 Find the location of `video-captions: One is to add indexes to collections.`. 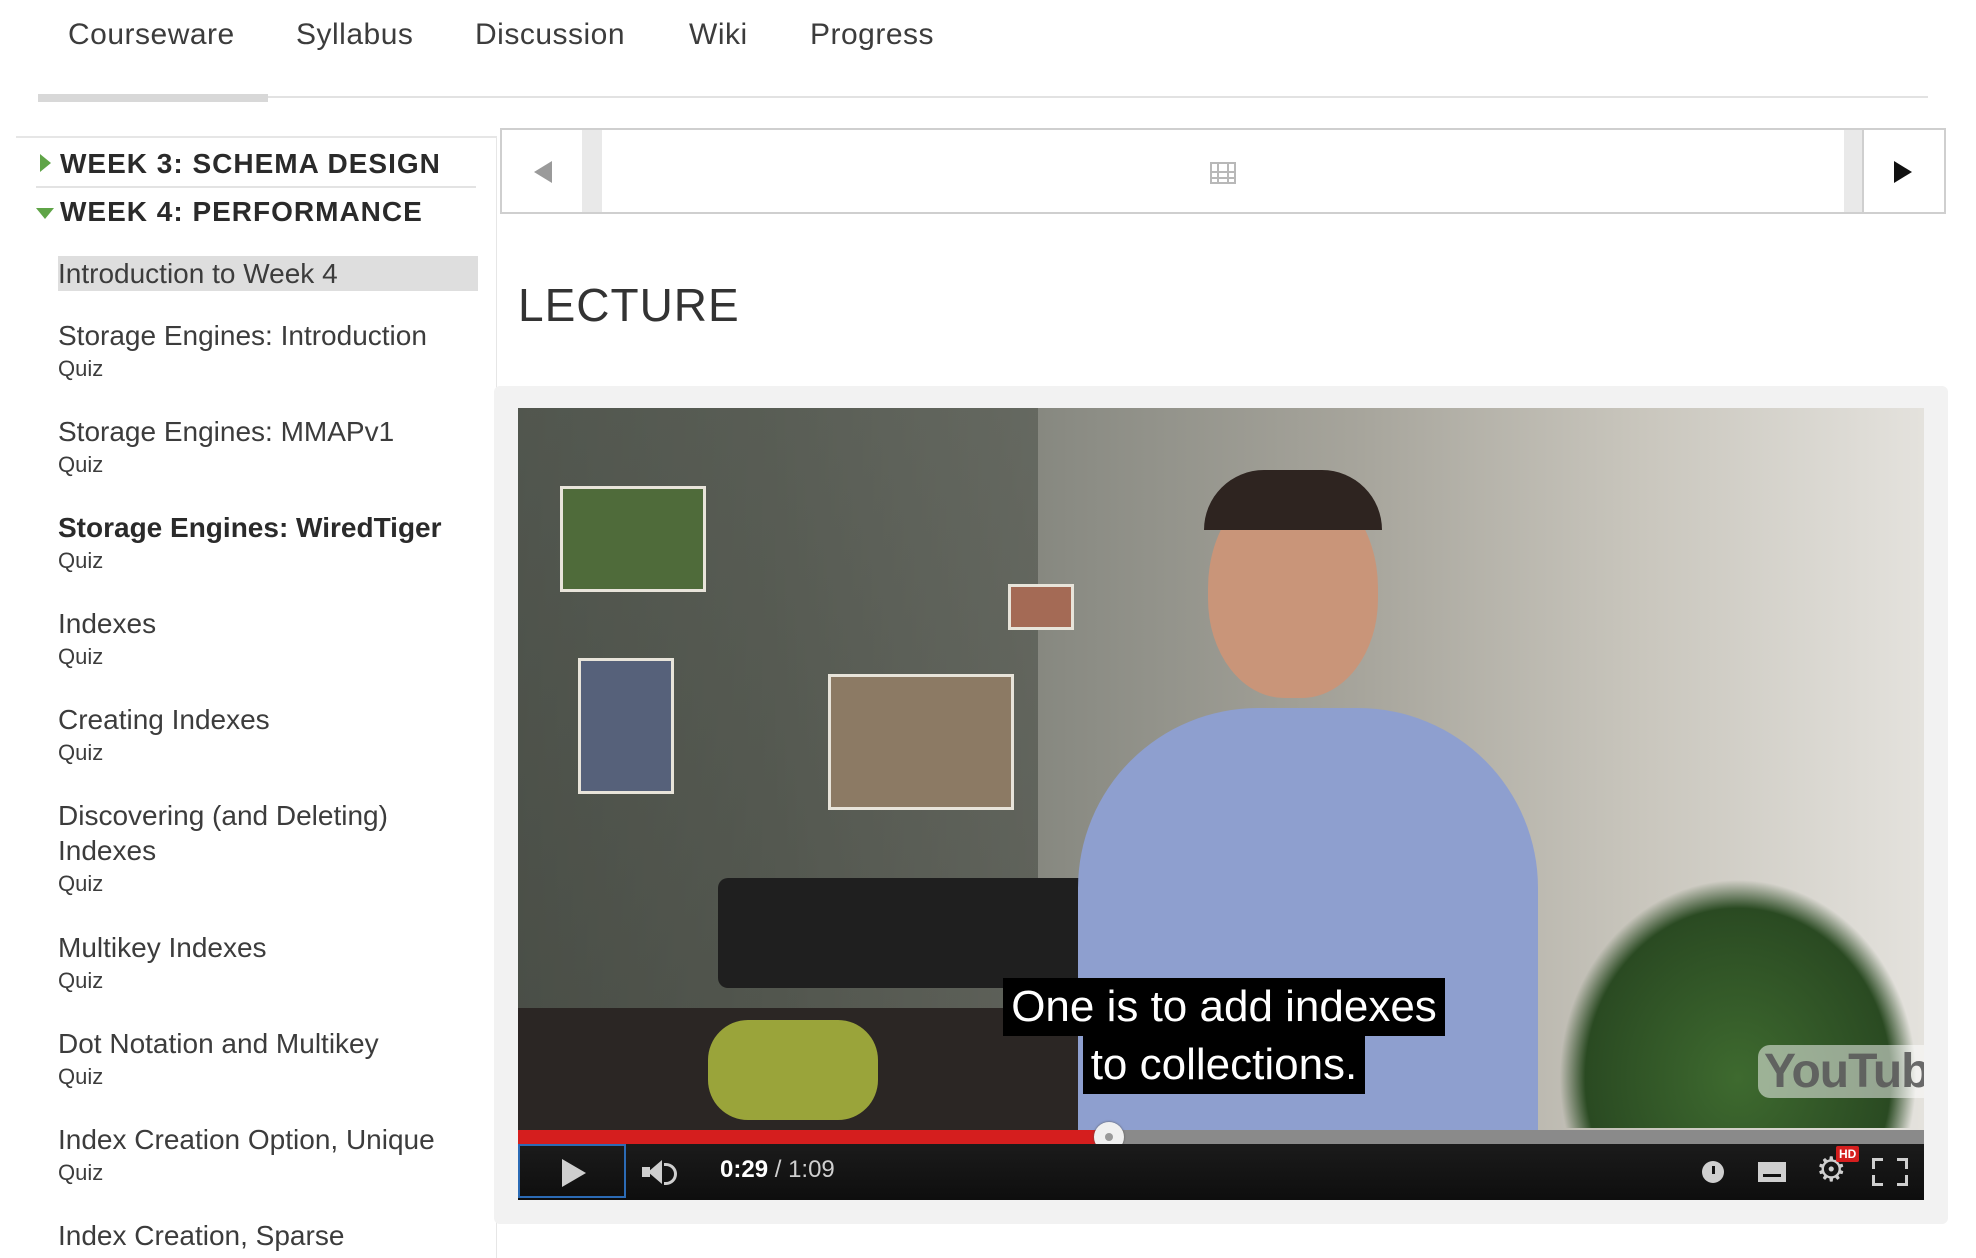

video-captions: One is to add indexes to collections. is located at coordinates (1224, 1036).